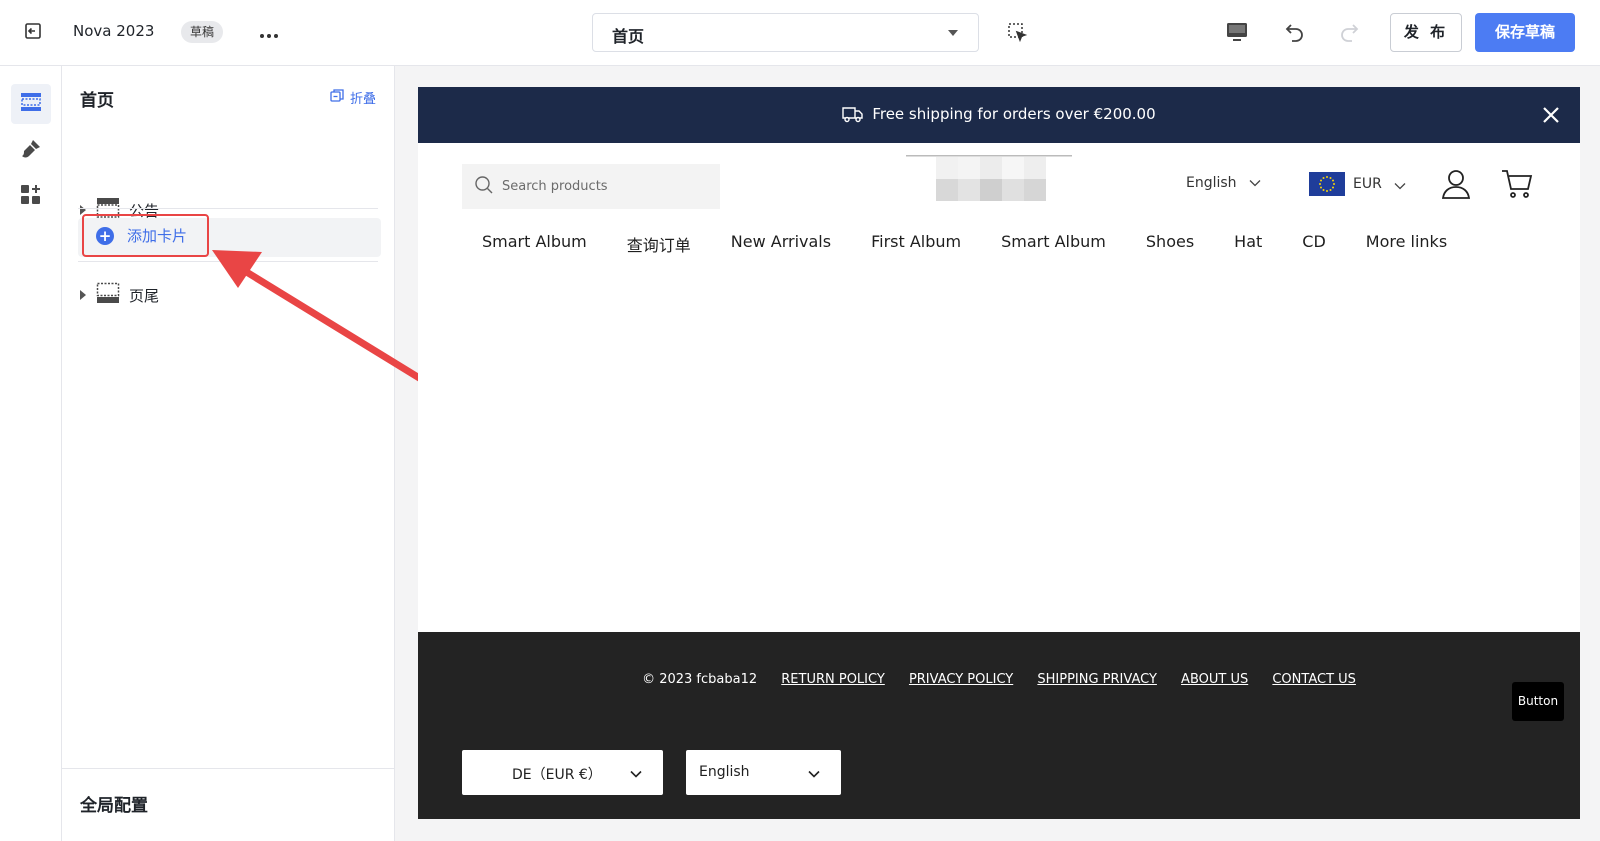  What do you see at coordinates (97, 101) in the screenshot?
I see `panel-title: 首页` at bounding box center [97, 101].